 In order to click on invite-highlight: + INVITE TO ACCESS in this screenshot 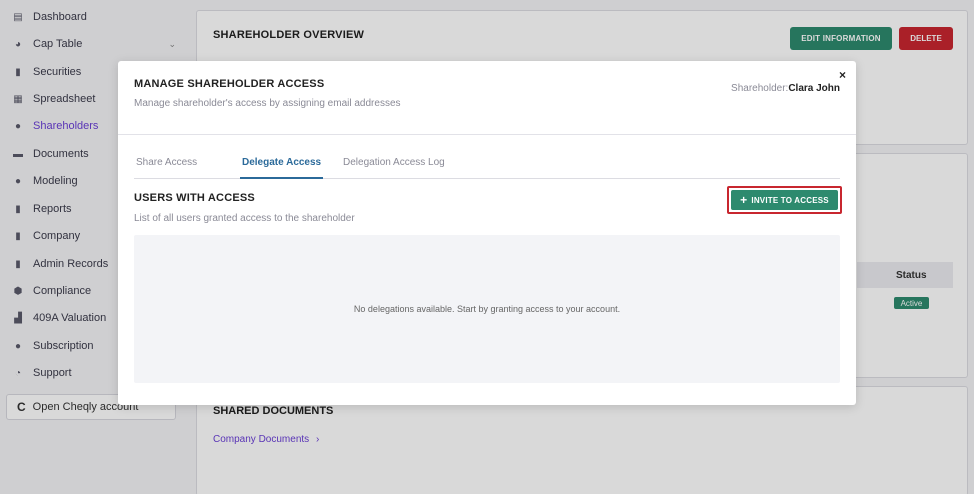, I will do `click(784, 200)`.